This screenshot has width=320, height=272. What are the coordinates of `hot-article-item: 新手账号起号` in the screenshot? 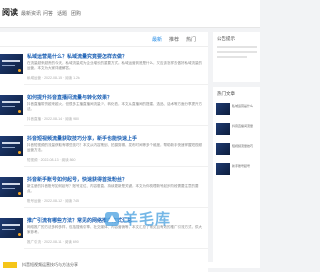 It's located at (237, 170).